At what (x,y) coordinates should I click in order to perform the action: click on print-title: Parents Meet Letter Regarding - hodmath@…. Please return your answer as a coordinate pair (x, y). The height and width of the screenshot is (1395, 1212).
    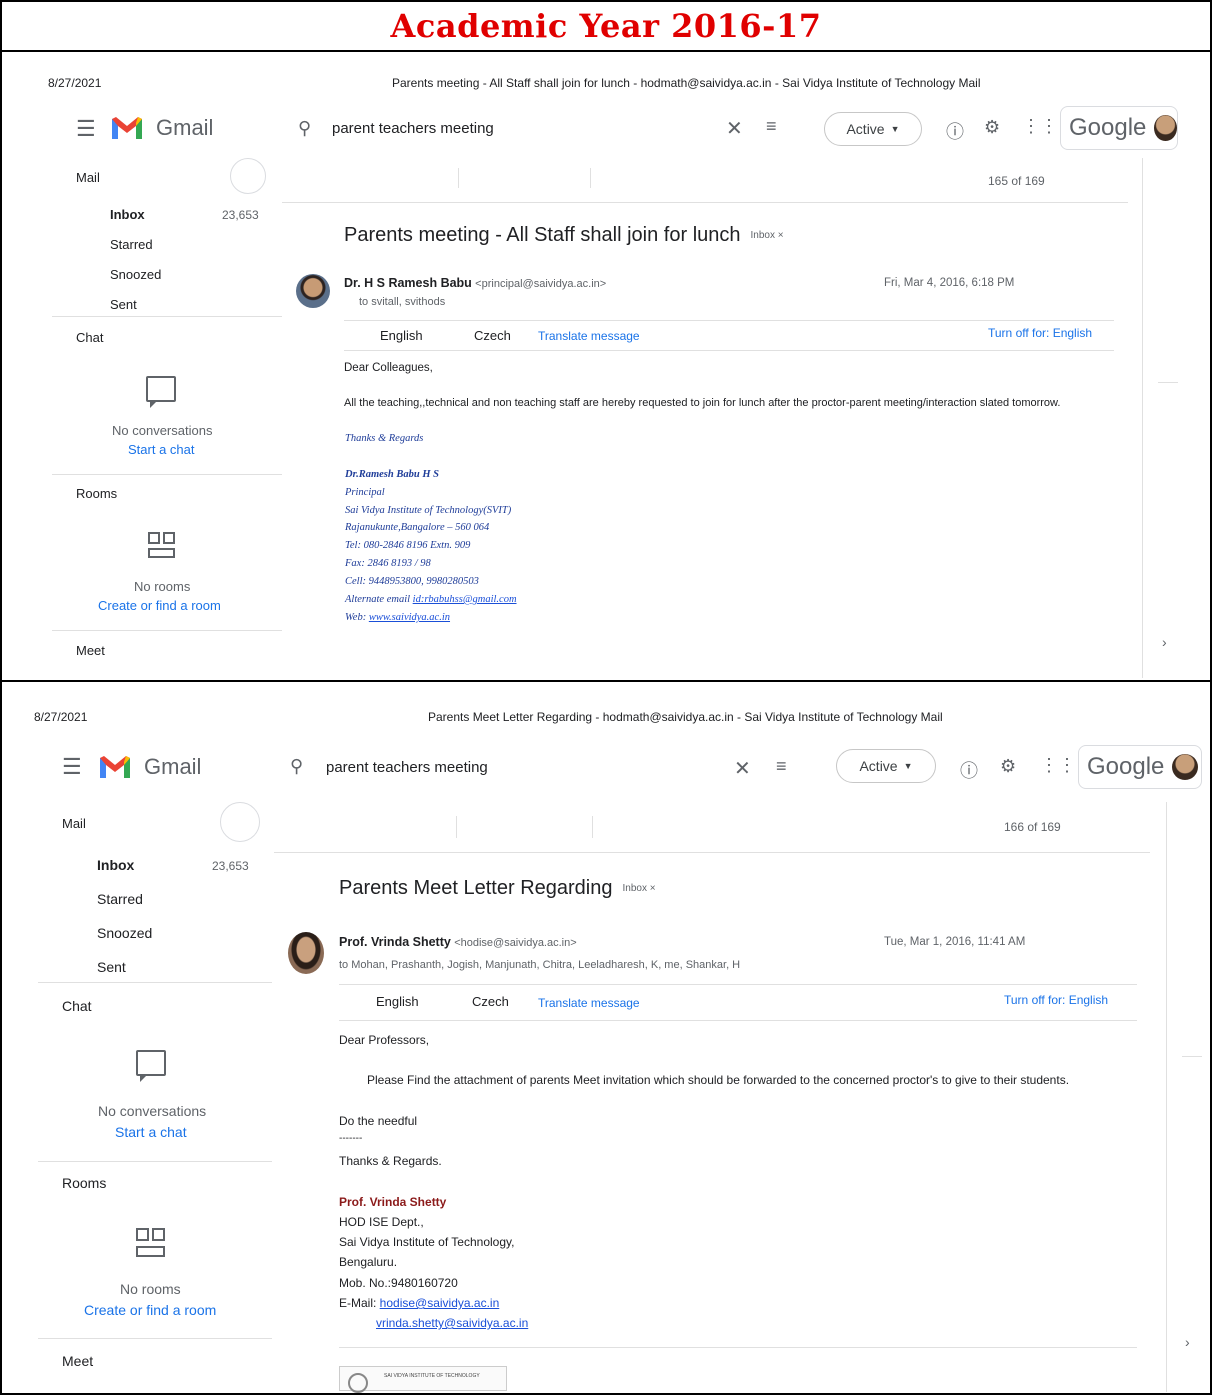
    Looking at the image, I should click on (685, 717).